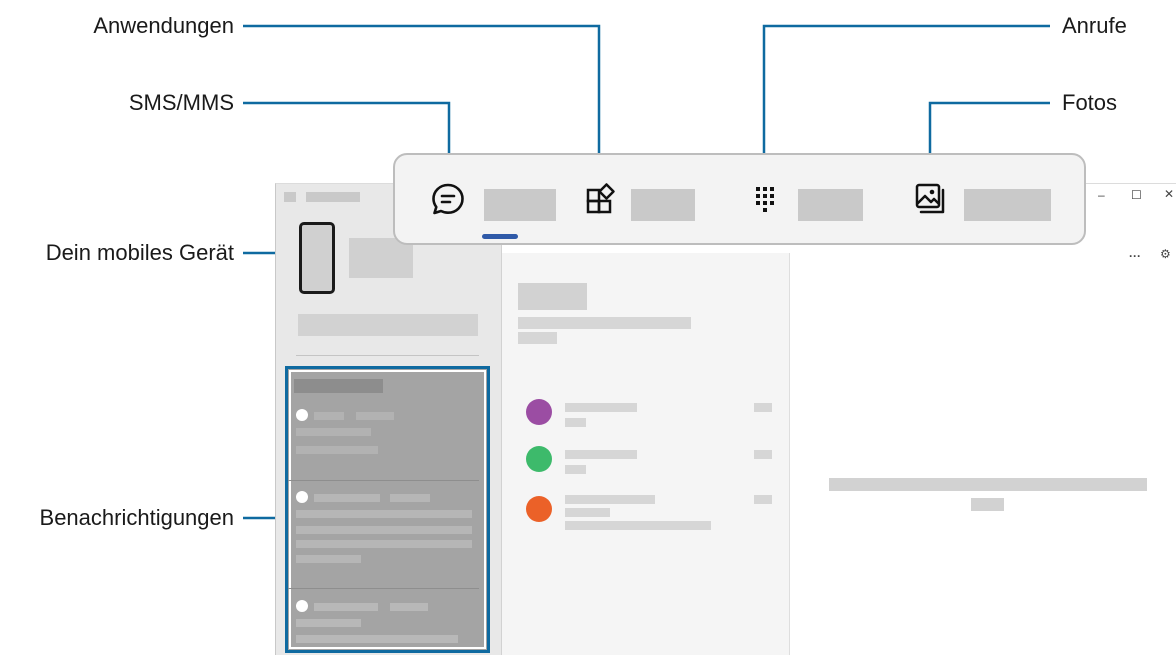 The width and height of the screenshot is (1176, 655). I want to click on close-button: ✕, so click(1169, 194).